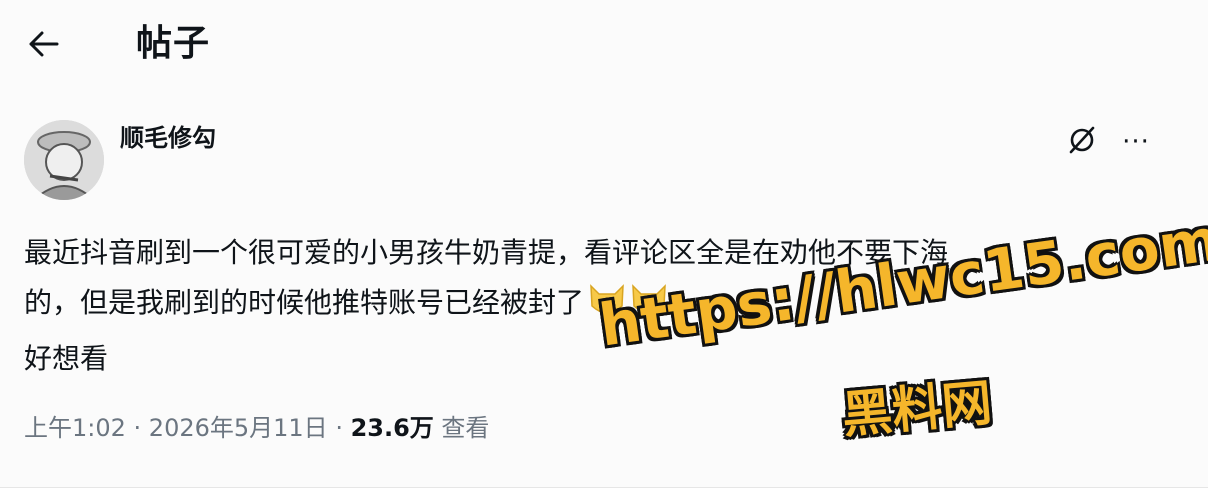 This screenshot has height=488, width=1208. What do you see at coordinates (304, 302) in the screenshot?
I see `post-text-line-2: 的，但是我刷到的时候他推特账号已经被封了` at bounding box center [304, 302].